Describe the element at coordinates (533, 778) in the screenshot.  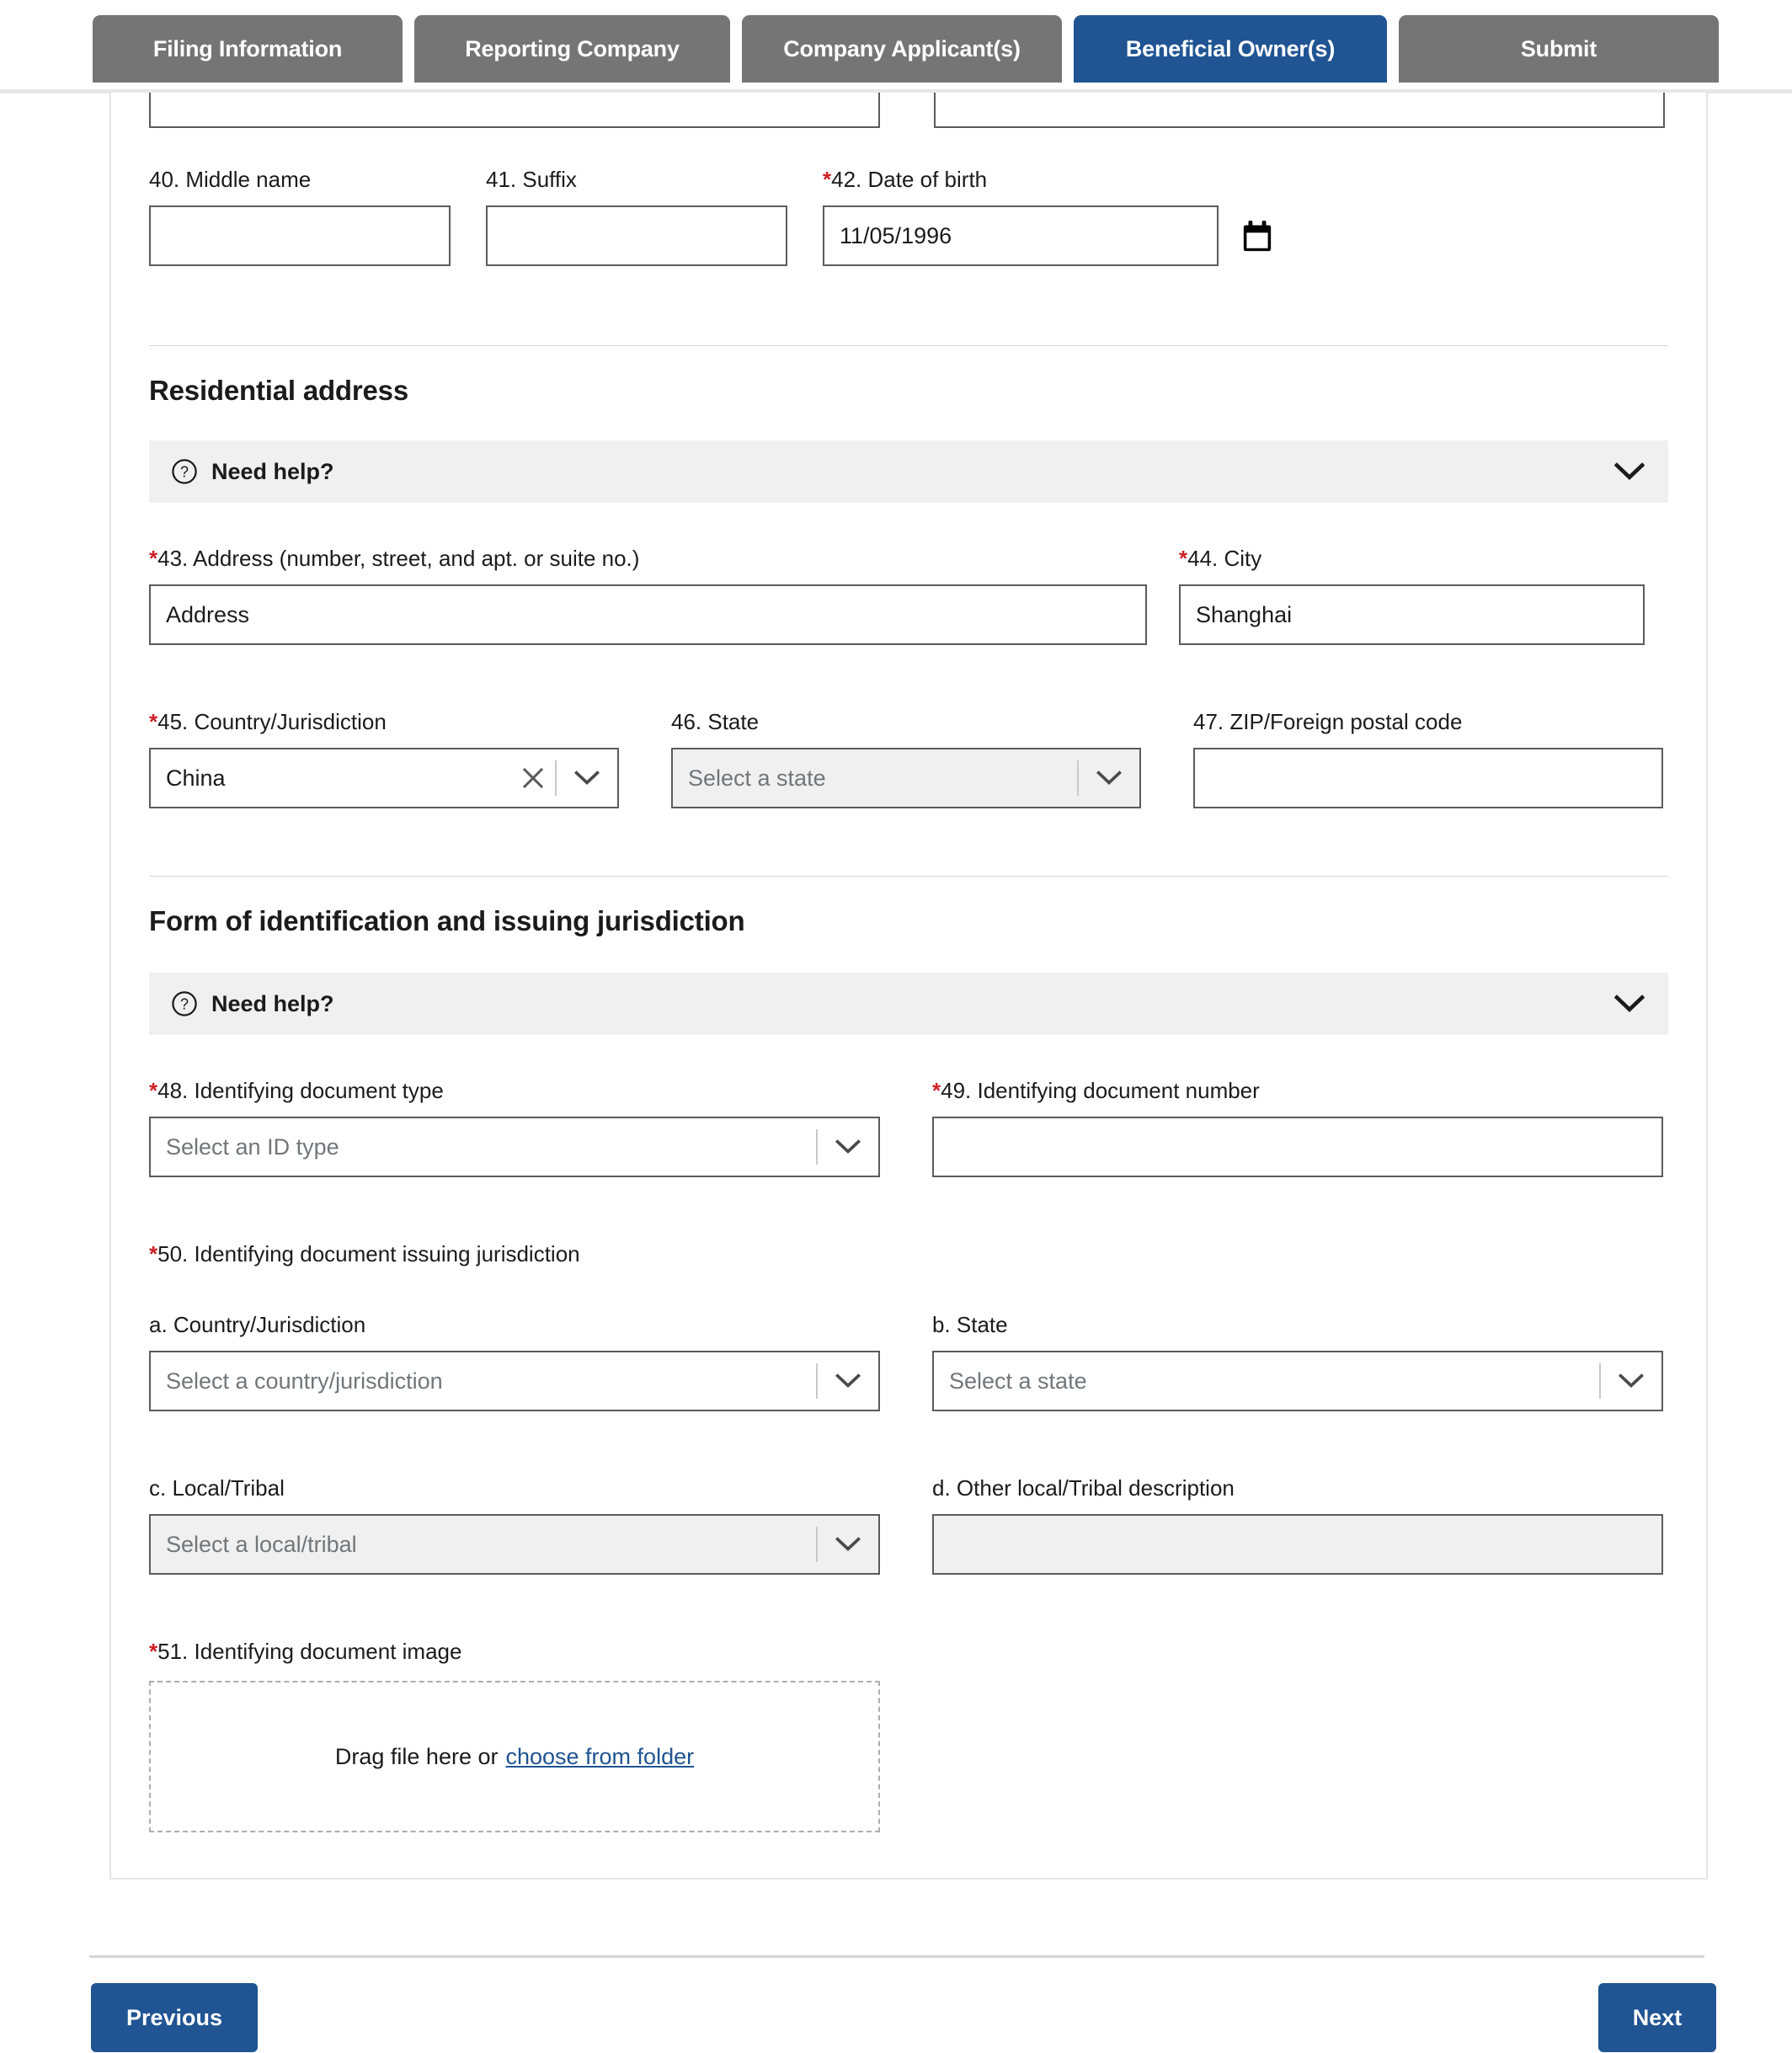
I see `close-icon` at that location.